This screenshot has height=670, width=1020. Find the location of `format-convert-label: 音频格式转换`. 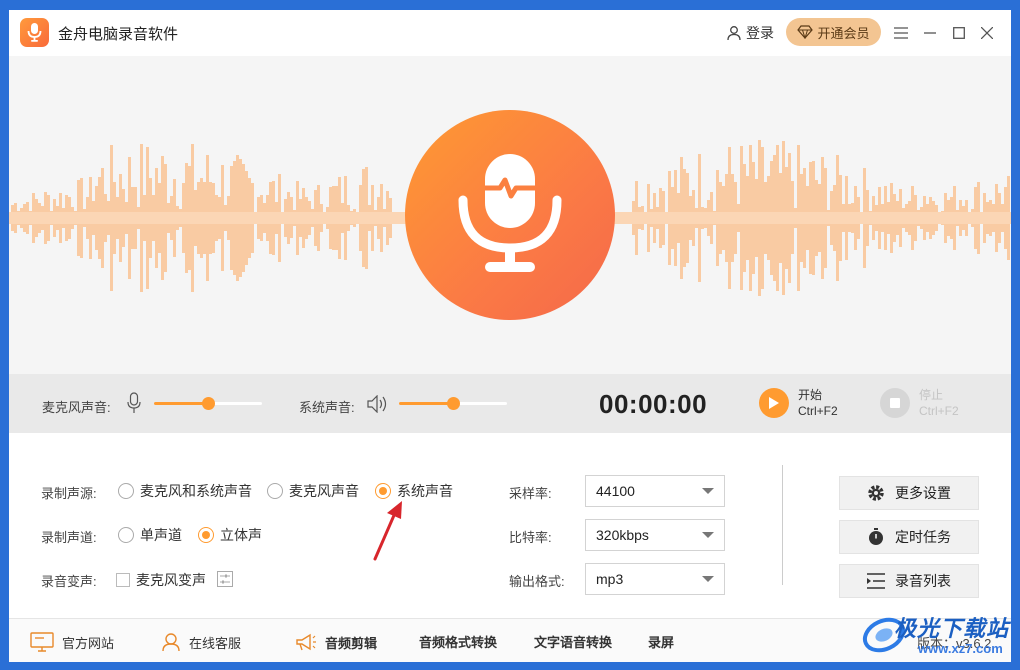

format-convert-label: 音频格式转换 is located at coordinates (458, 642).